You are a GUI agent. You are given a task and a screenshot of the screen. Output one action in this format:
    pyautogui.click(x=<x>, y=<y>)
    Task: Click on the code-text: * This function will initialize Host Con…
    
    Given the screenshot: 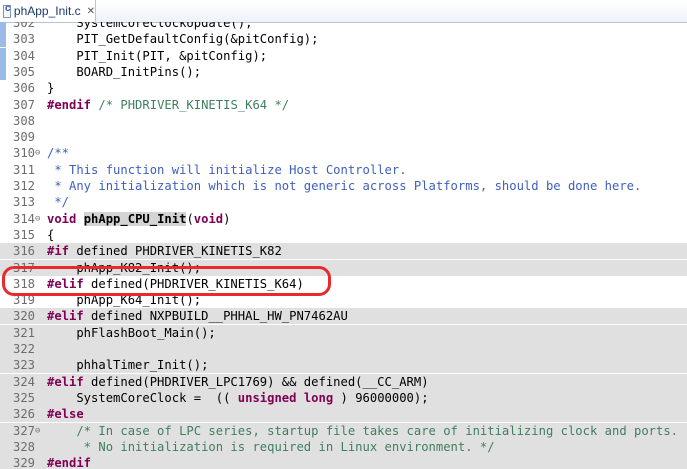 What is the action you would take?
    pyautogui.click(x=226, y=170)
    